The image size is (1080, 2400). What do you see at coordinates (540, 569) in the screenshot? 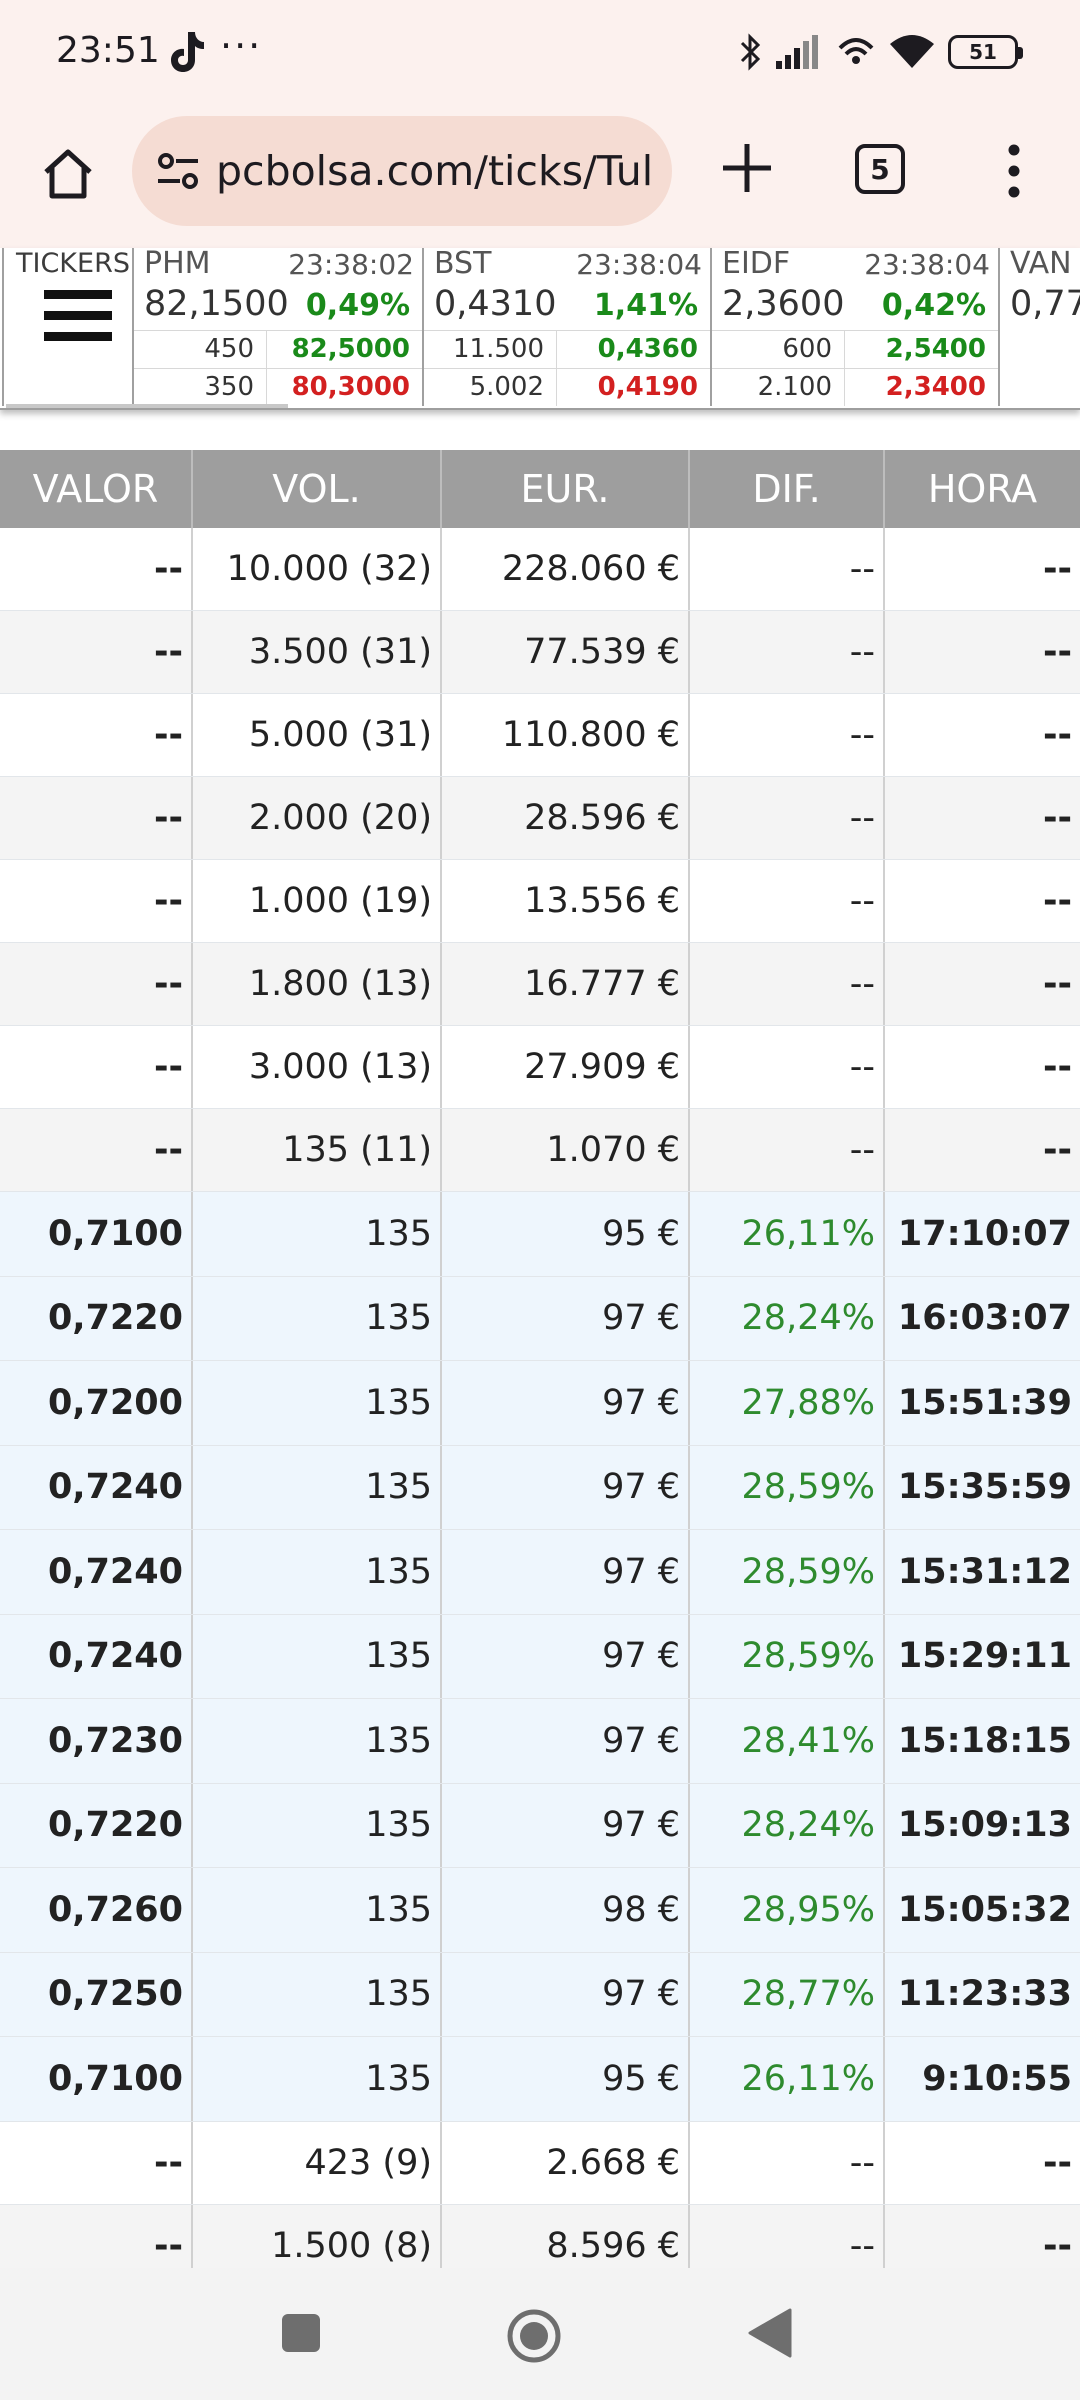
I see `aggregate-row: -- 10.000 (32) 228.060 € -- --` at bounding box center [540, 569].